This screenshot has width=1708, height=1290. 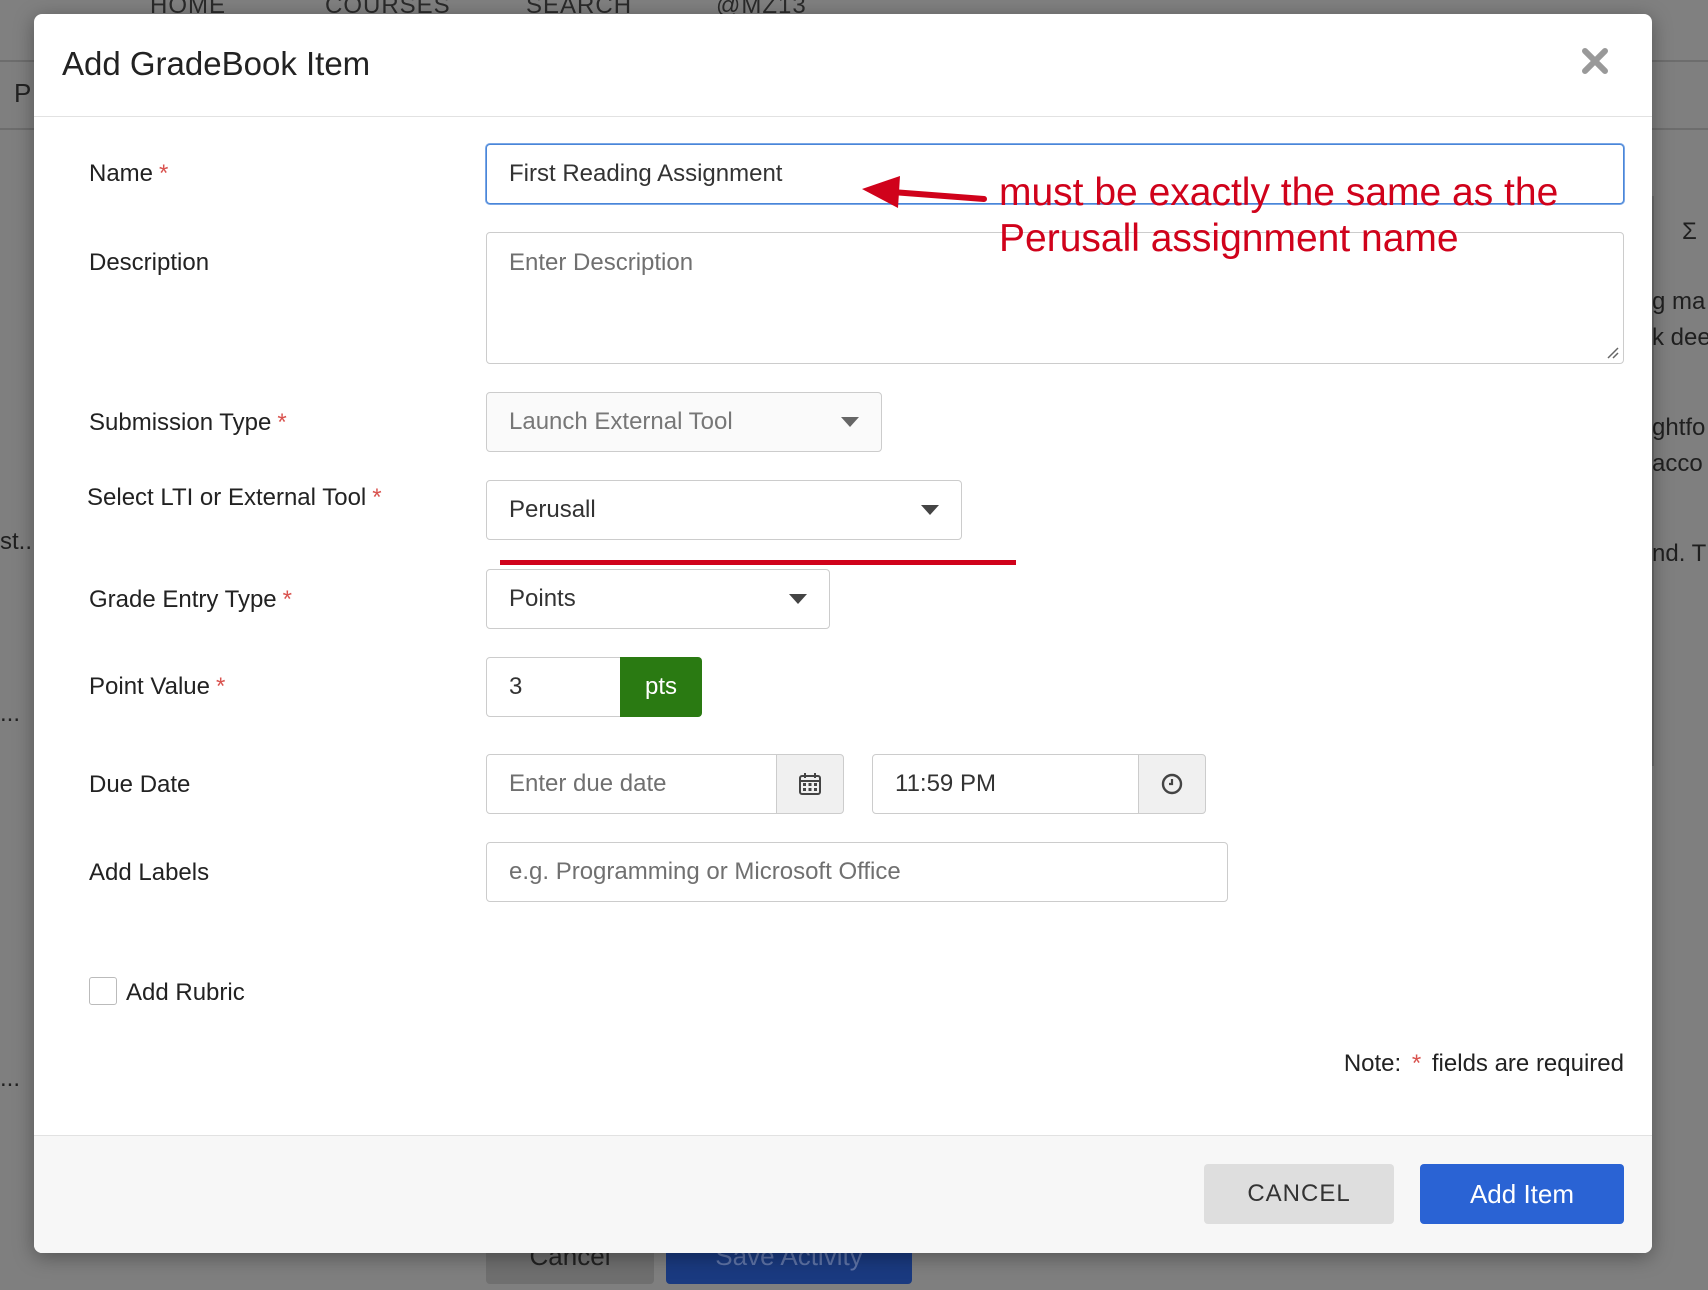 What do you see at coordinates (1679, 427) in the screenshot?
I see `background-right-text: ghtfo` at bounding box center [1679, 427].